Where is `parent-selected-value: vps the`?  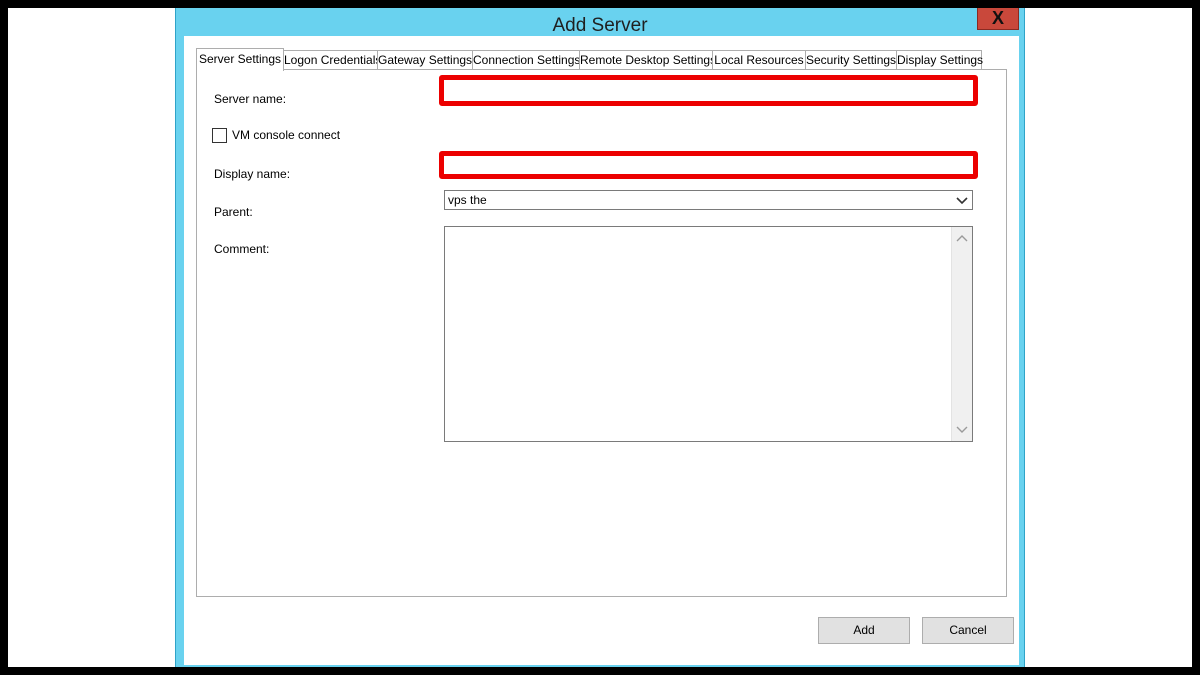
parent-selected-value: vps the is located at coordinates (467, 200).